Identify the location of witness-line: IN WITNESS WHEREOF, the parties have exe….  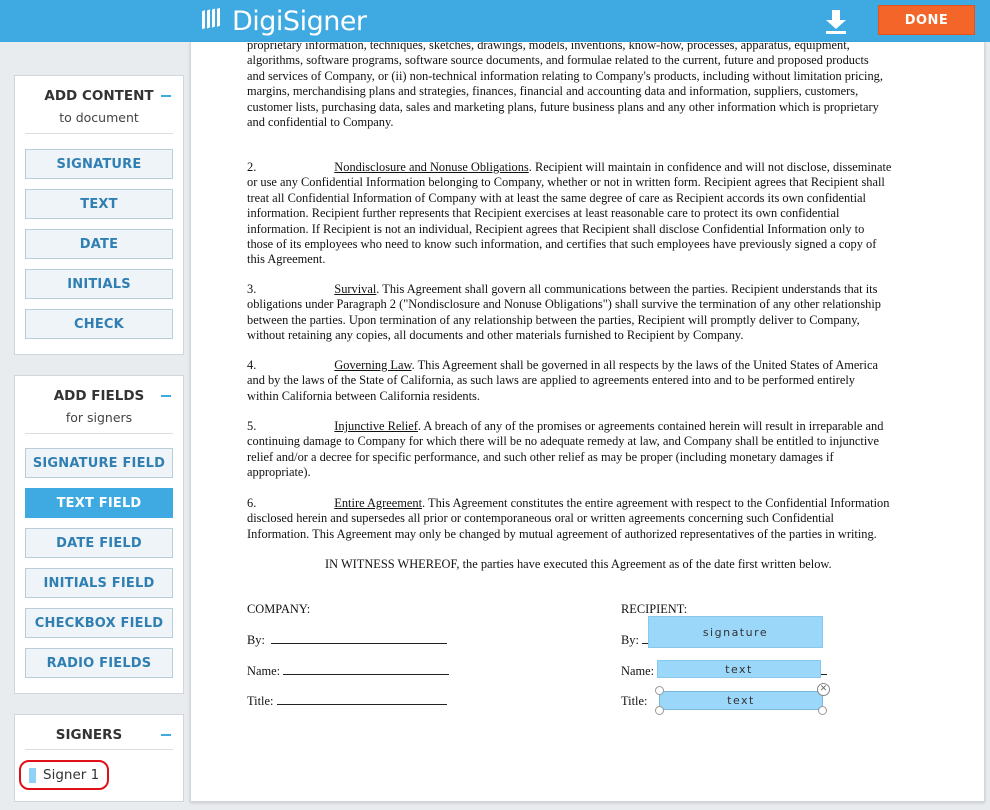
(578, 564).